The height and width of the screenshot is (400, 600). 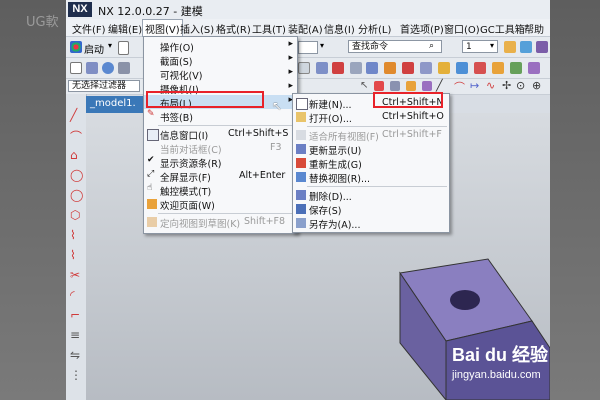 I want to click on wave-icon: ∿, so click(x=490, y=85).